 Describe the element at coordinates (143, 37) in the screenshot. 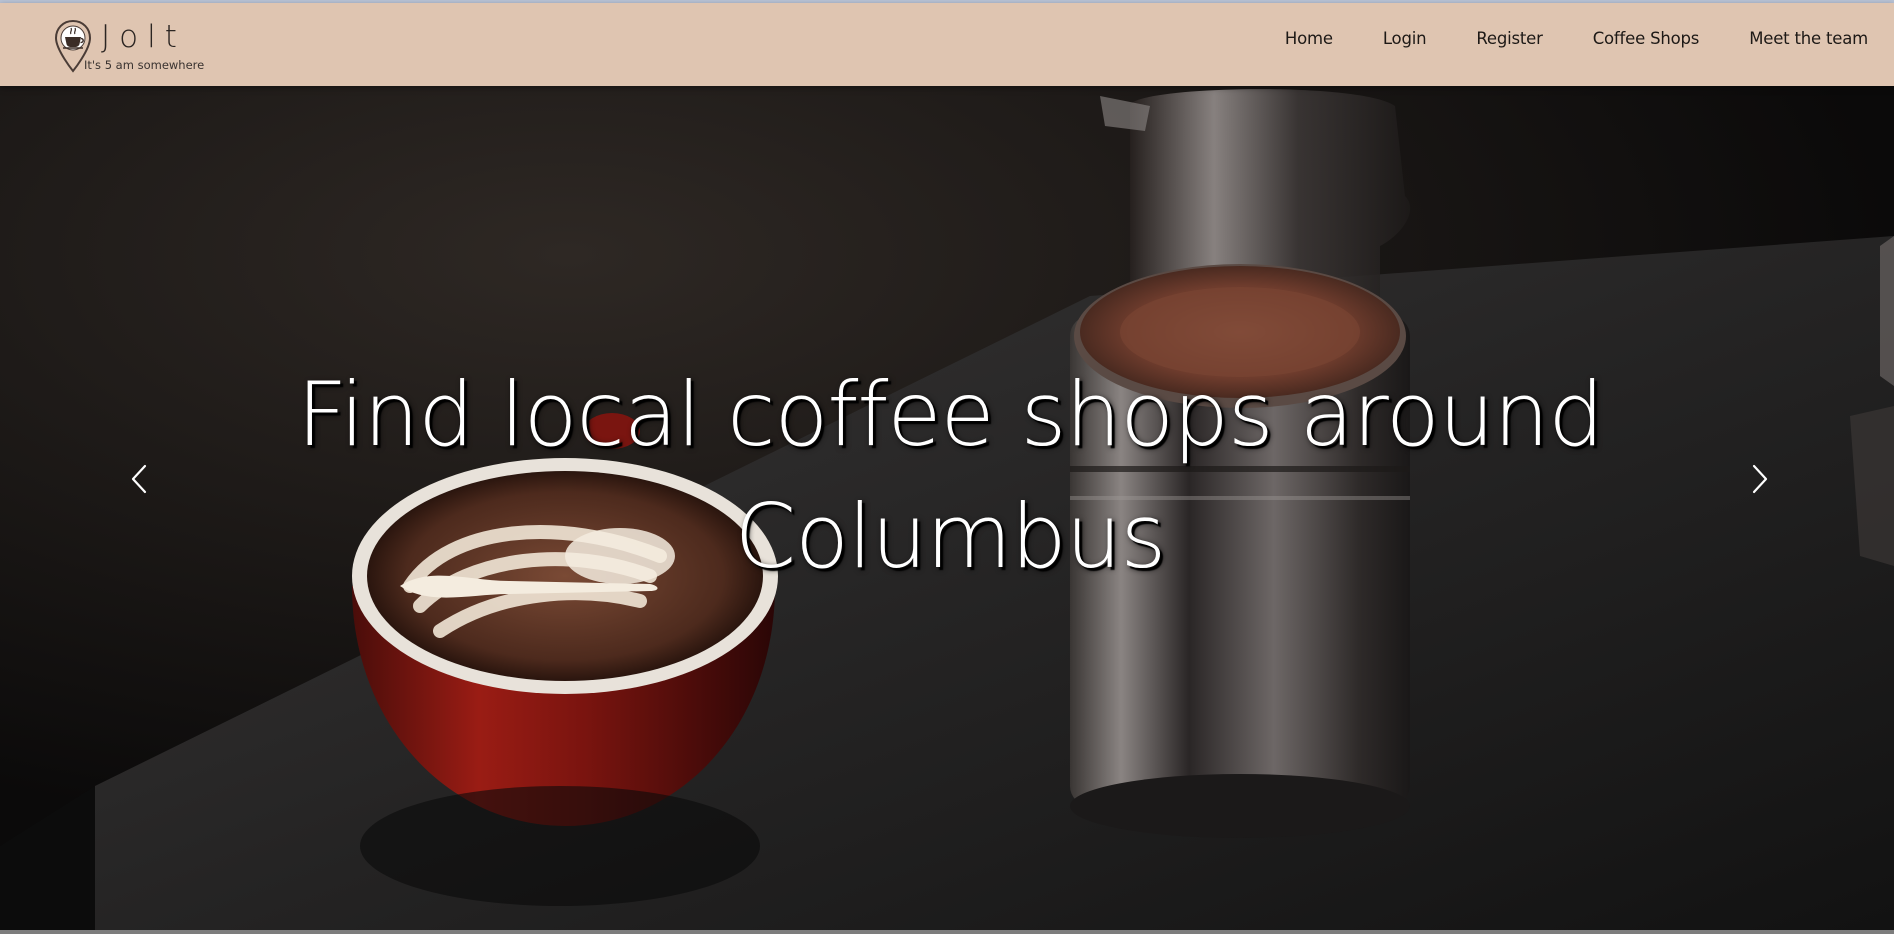

I see `brand-name: Jolt` at that location.